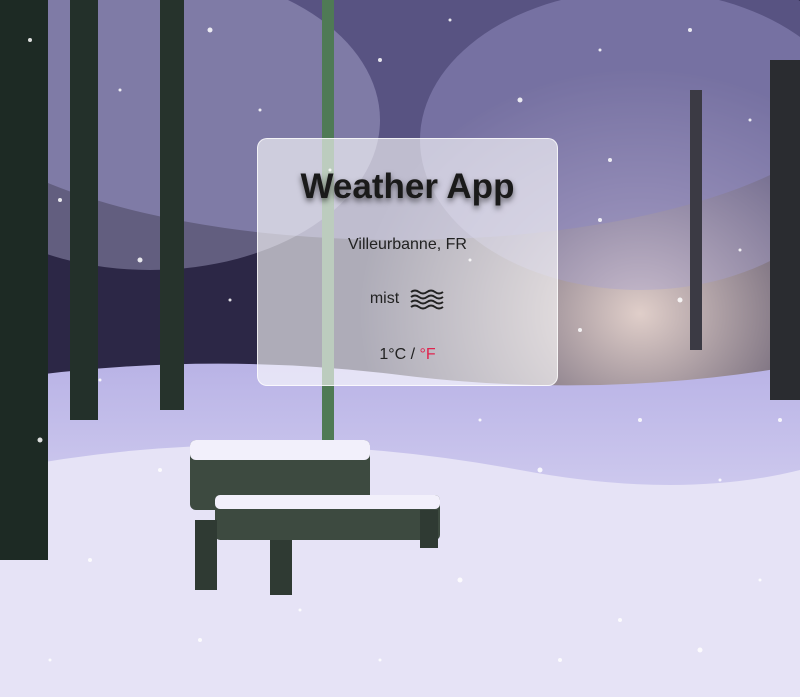  I want to click on mist-icon, so click(427, 299).